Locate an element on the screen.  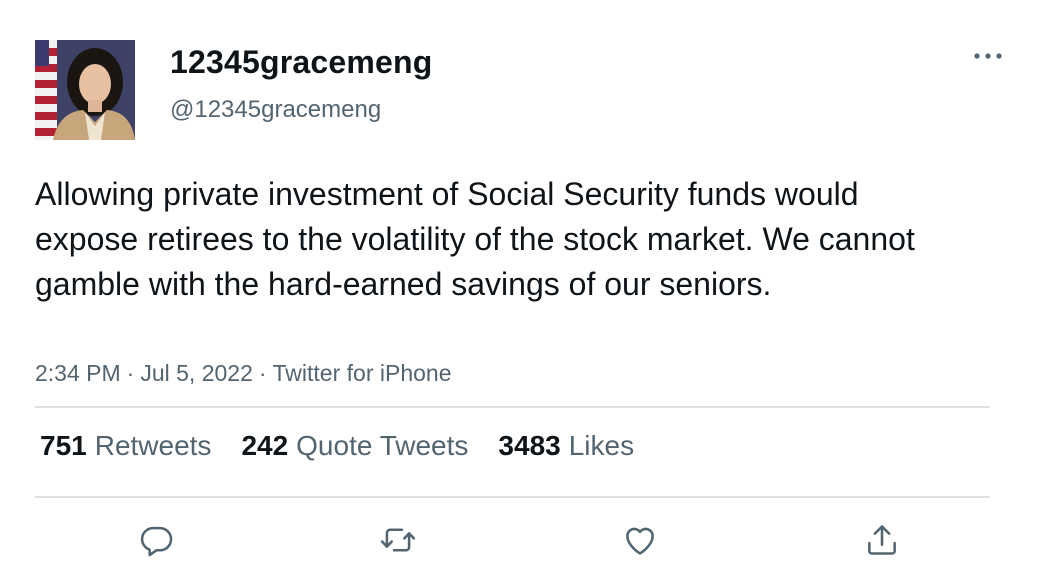
display-name: 12345gracemeng is located at coordinates (301, 62).